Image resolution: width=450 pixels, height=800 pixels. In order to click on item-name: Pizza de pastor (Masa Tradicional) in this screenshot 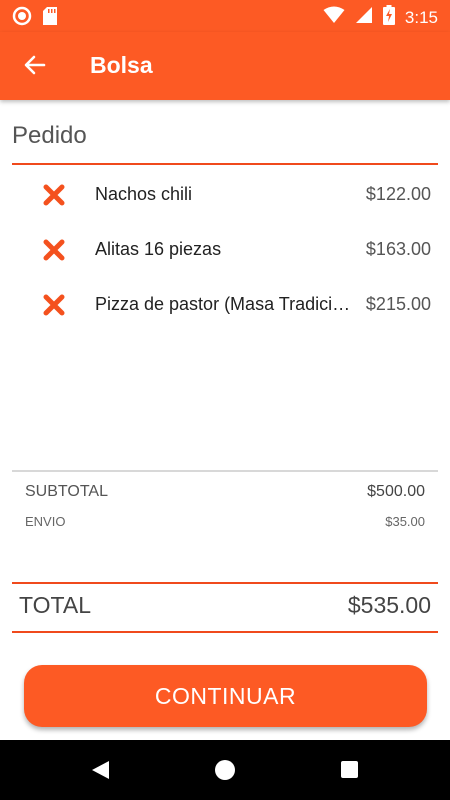, I will do `click(226, 304)`.